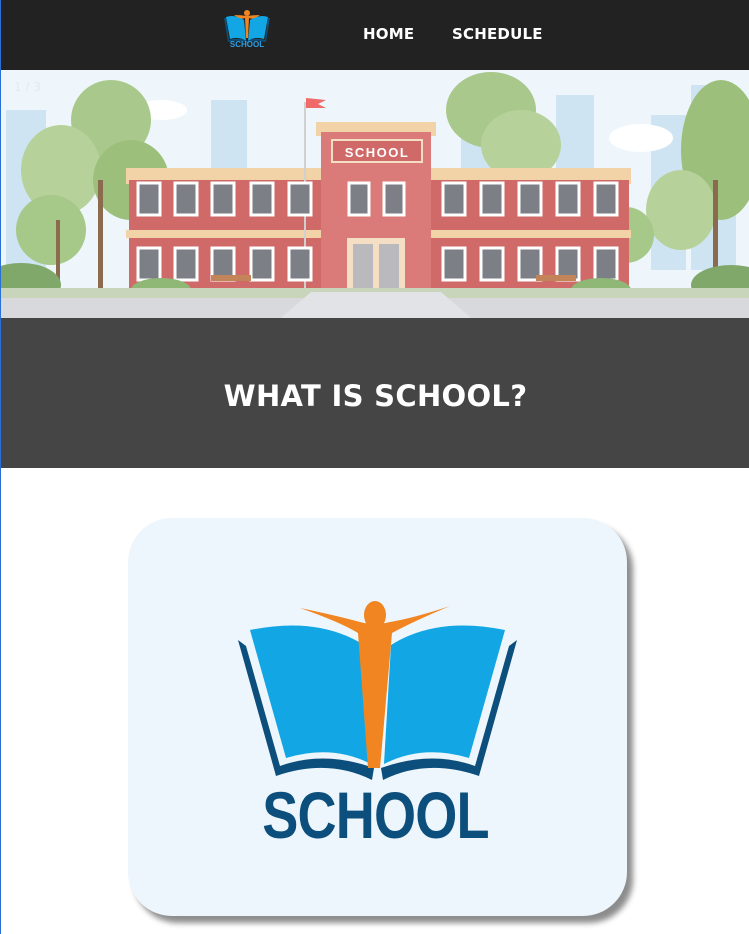 The height and width of the screenshot is (934, 749). Describe the element at coordinates (247, 44) in the screenshot. I see `nav-logo-text: SCHOOL` at that location.